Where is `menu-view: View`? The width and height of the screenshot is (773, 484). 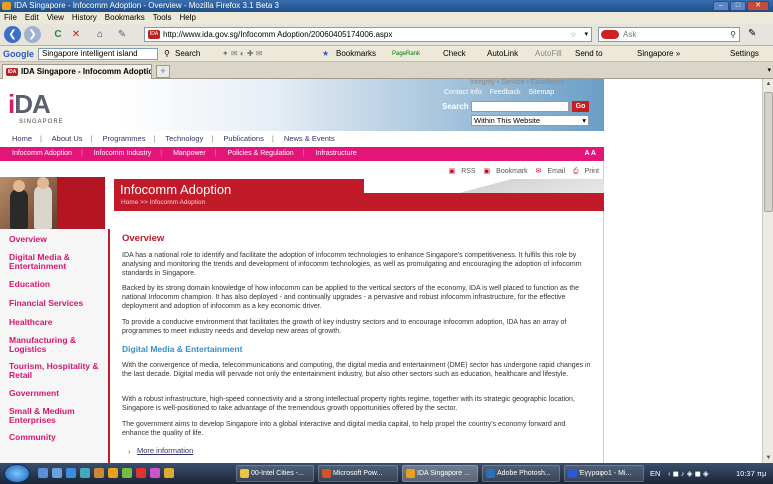 menu-view: View is located at coordinates (55, 18).